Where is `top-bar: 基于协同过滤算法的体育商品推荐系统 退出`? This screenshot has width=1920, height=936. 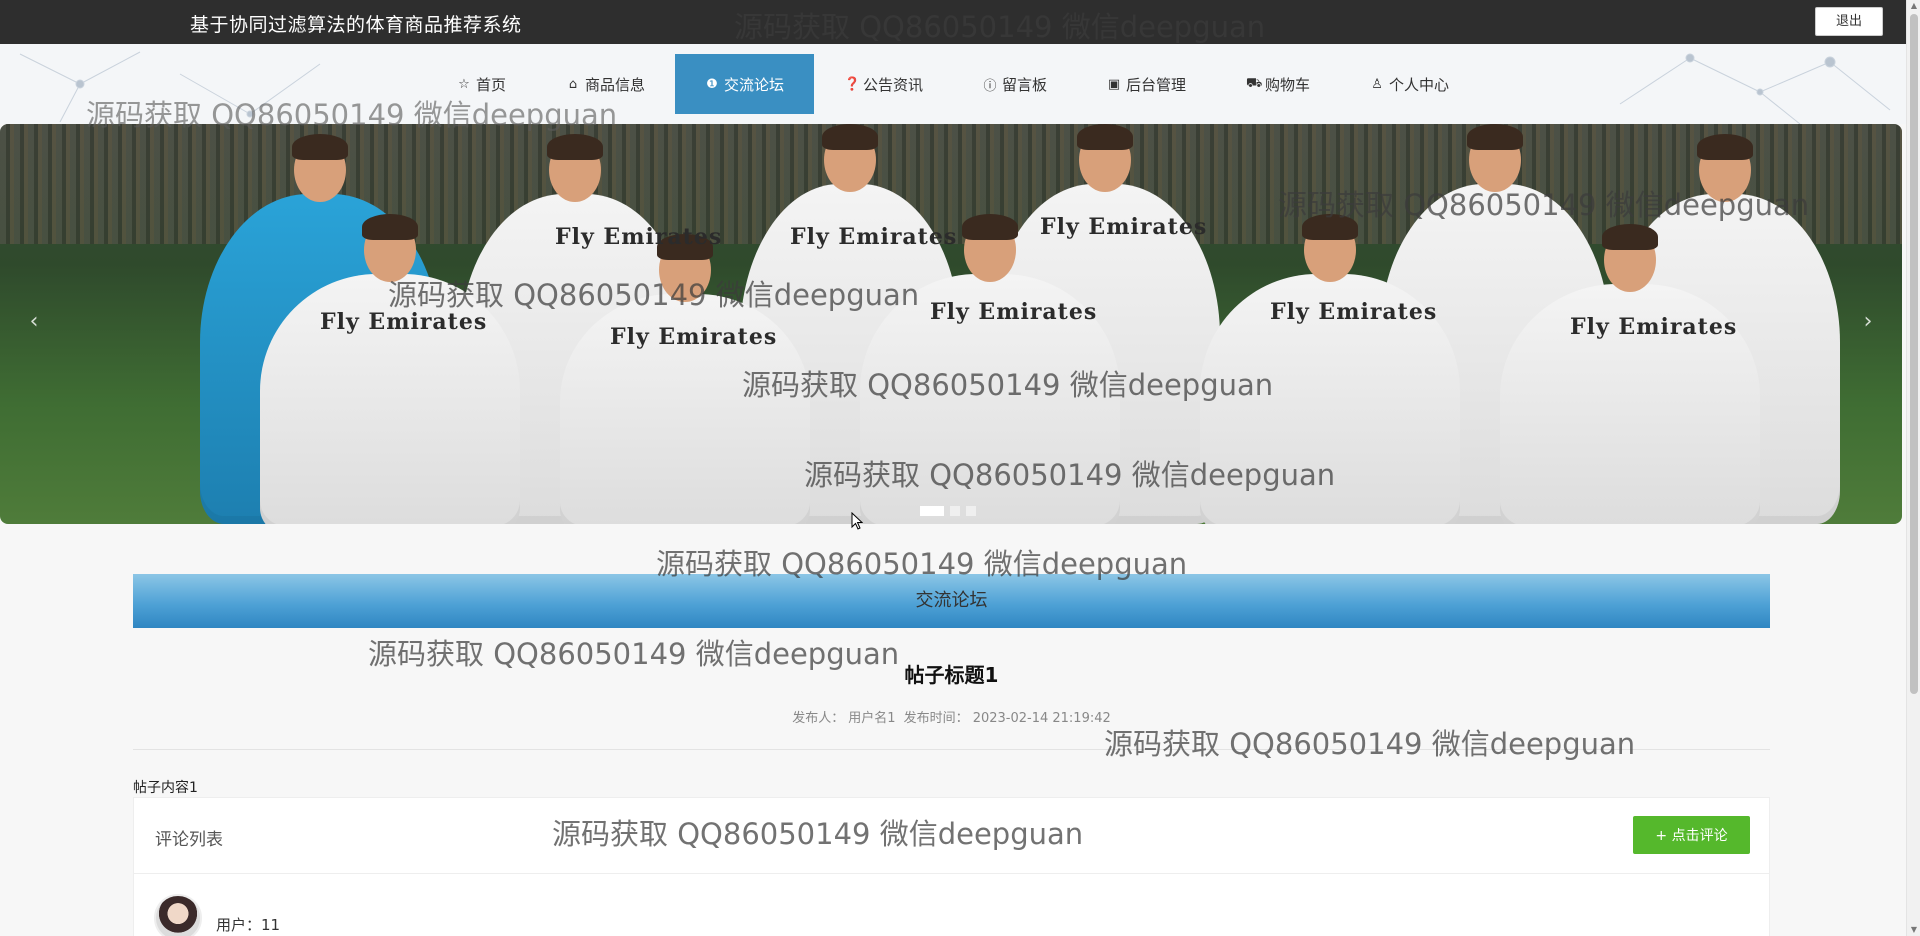
top-bar: 基于协同过滤算法的体育商品推荐系统 退出 is located at coordinates (953, 22).